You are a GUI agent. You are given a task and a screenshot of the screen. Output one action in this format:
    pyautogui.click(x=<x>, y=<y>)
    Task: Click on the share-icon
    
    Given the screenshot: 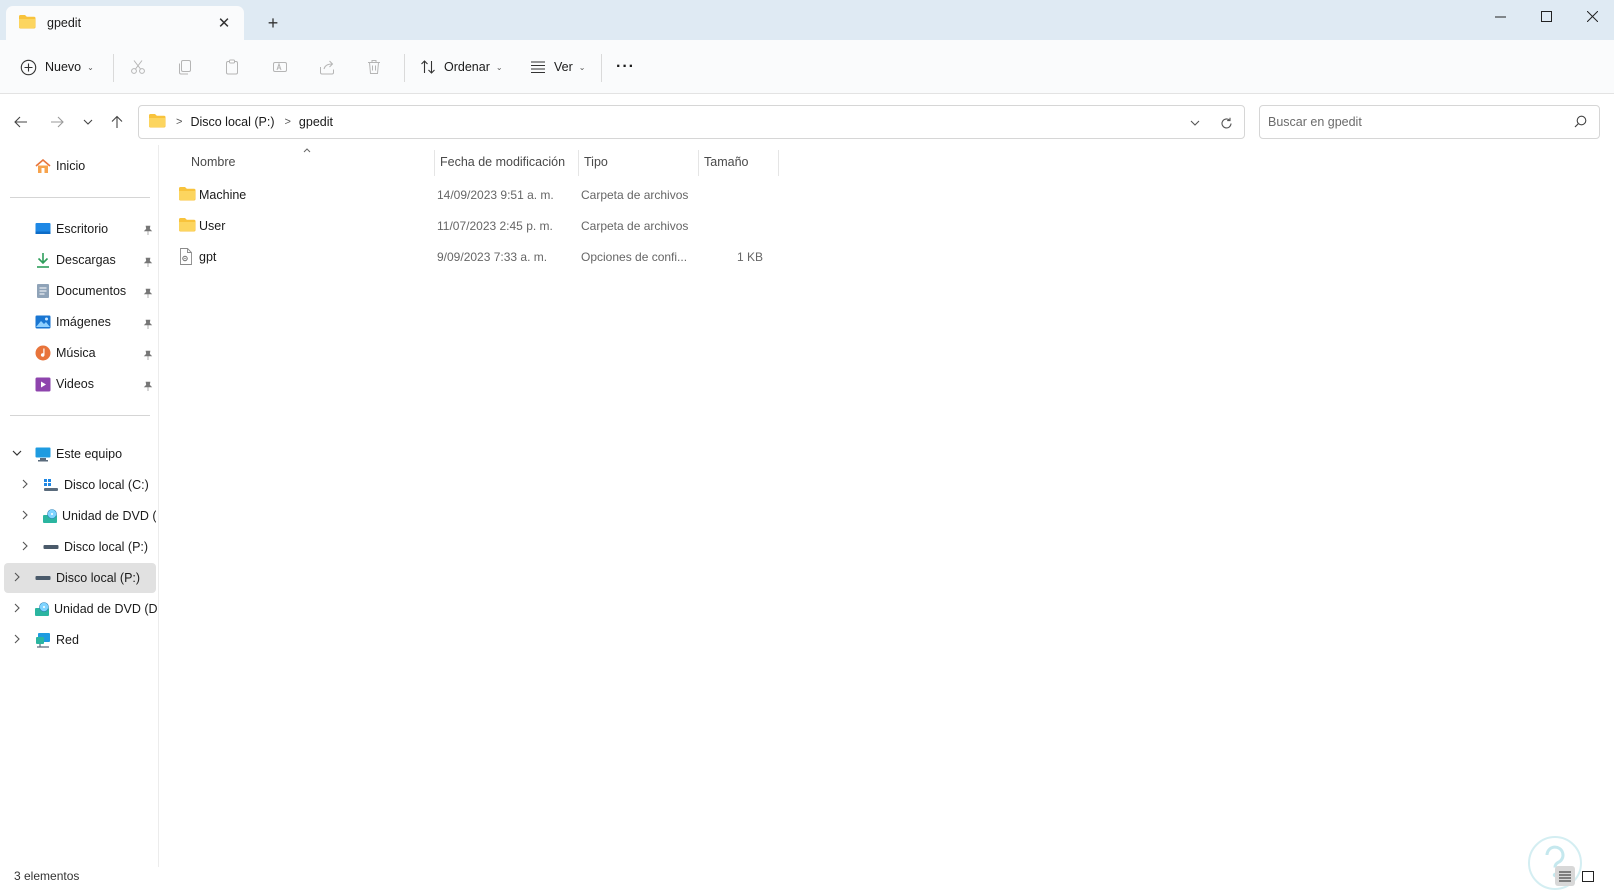 What is the action you would take?
    pyautogui.click(x=327, y=67)
    